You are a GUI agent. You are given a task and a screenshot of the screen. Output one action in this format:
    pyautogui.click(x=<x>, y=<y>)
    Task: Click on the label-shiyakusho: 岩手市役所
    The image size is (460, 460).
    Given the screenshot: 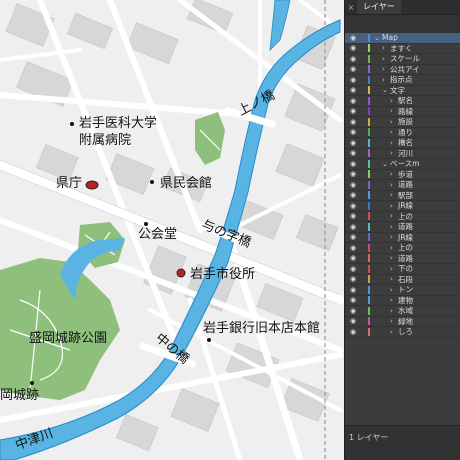 What is the action you would take?
    pyautogui.click(x=223, y=274)
    